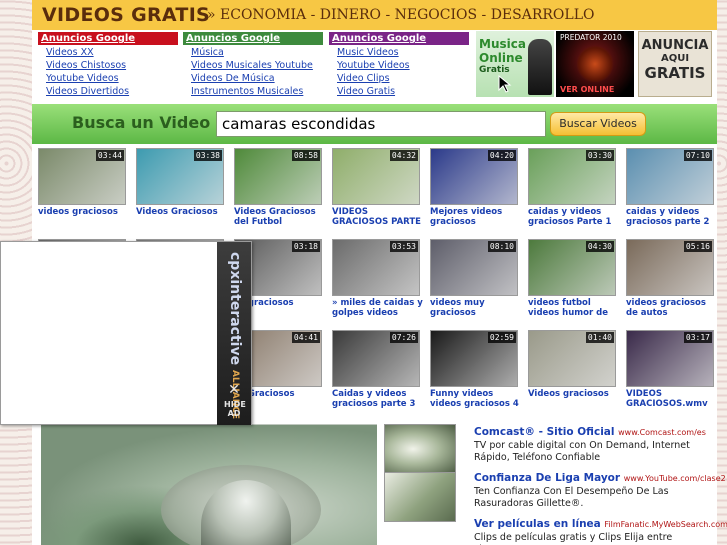 This screenshot has height=545, width=727. Describe the element at coordinates (476, 399) in the screenshot. I see `video-title: Funny videos videos graciosos 4` at that location.